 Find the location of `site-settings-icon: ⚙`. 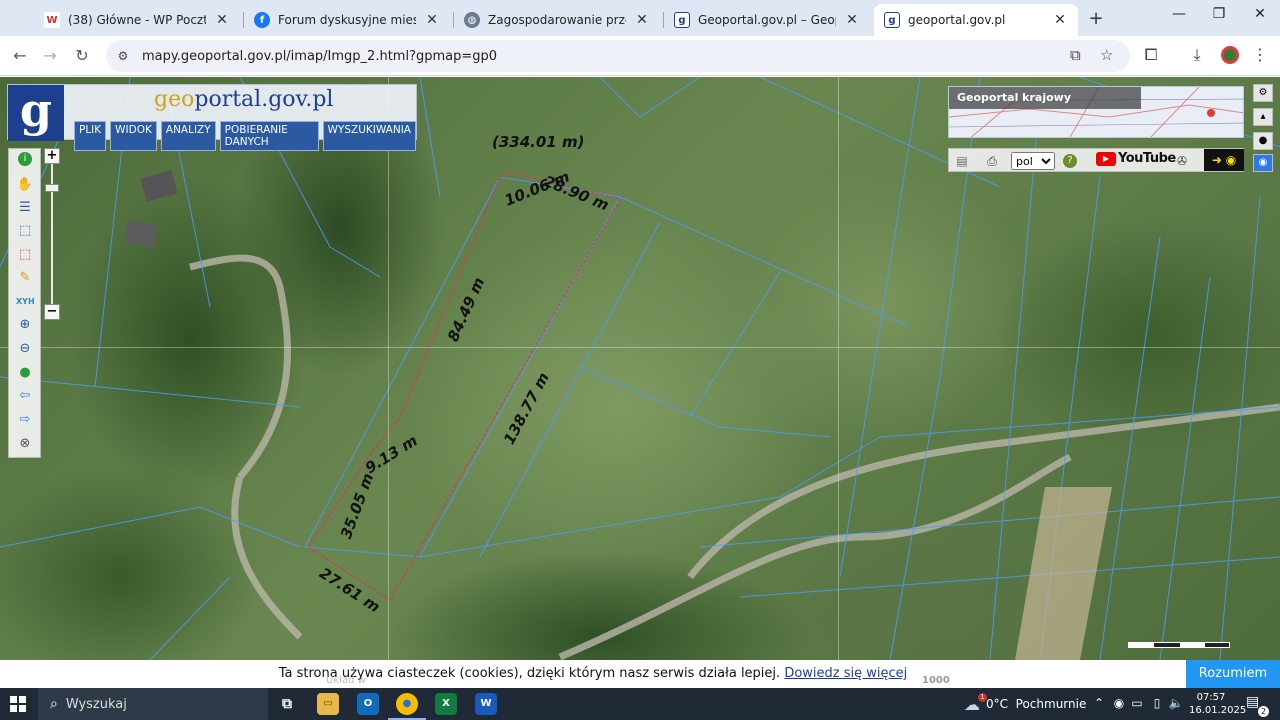

site-settings-icon: ⚙ is located at coordinates (123, 56).